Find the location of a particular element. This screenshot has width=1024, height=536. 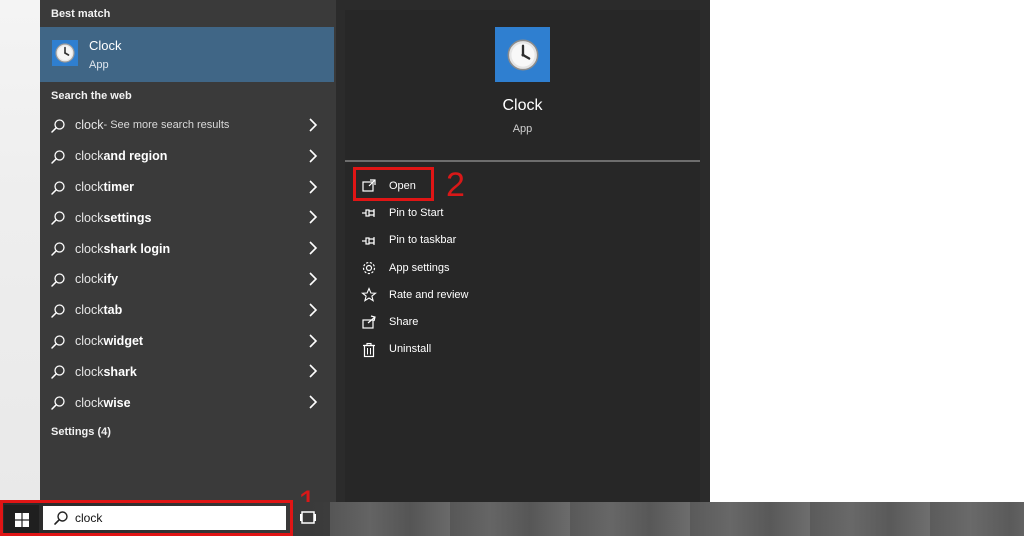

web-suggestion-item: clock timer is located at coordinates (187, 187).